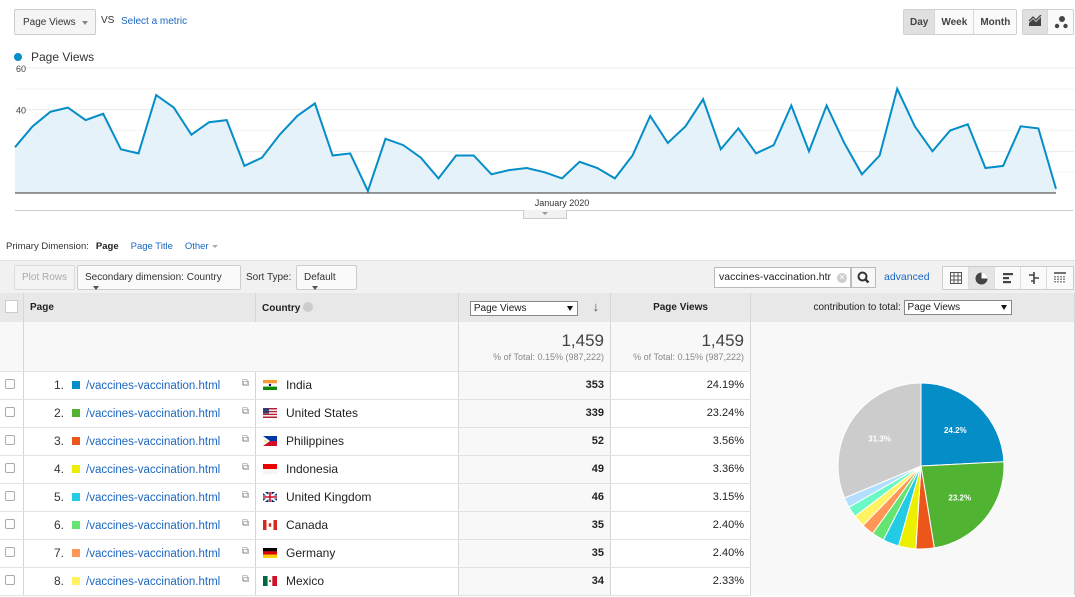 The width and height of the screenshot is (1075, 597). I want to click on table-filter-input: vaccines-vaccination.htr, so click(782, 277).